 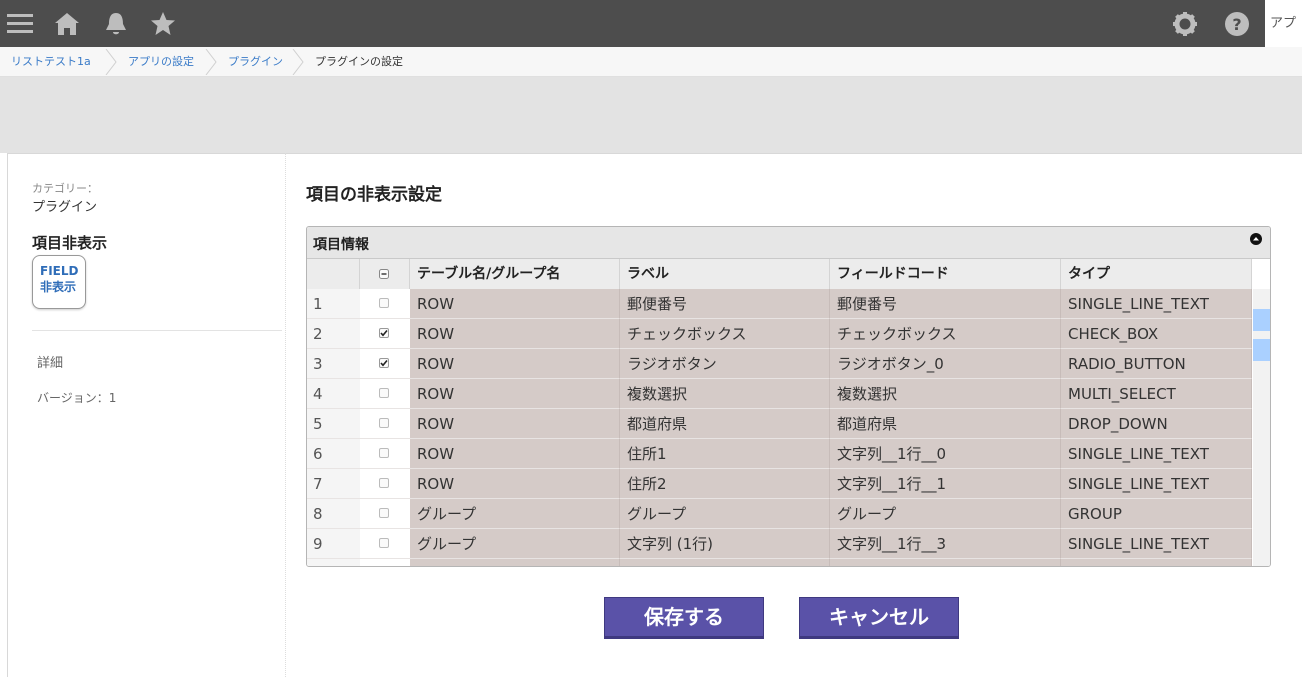 What do you see at coordinates (1283, 23) in the screenshot?
I see `app-switch-tab: アプ` at bounding box center [1283, 23].